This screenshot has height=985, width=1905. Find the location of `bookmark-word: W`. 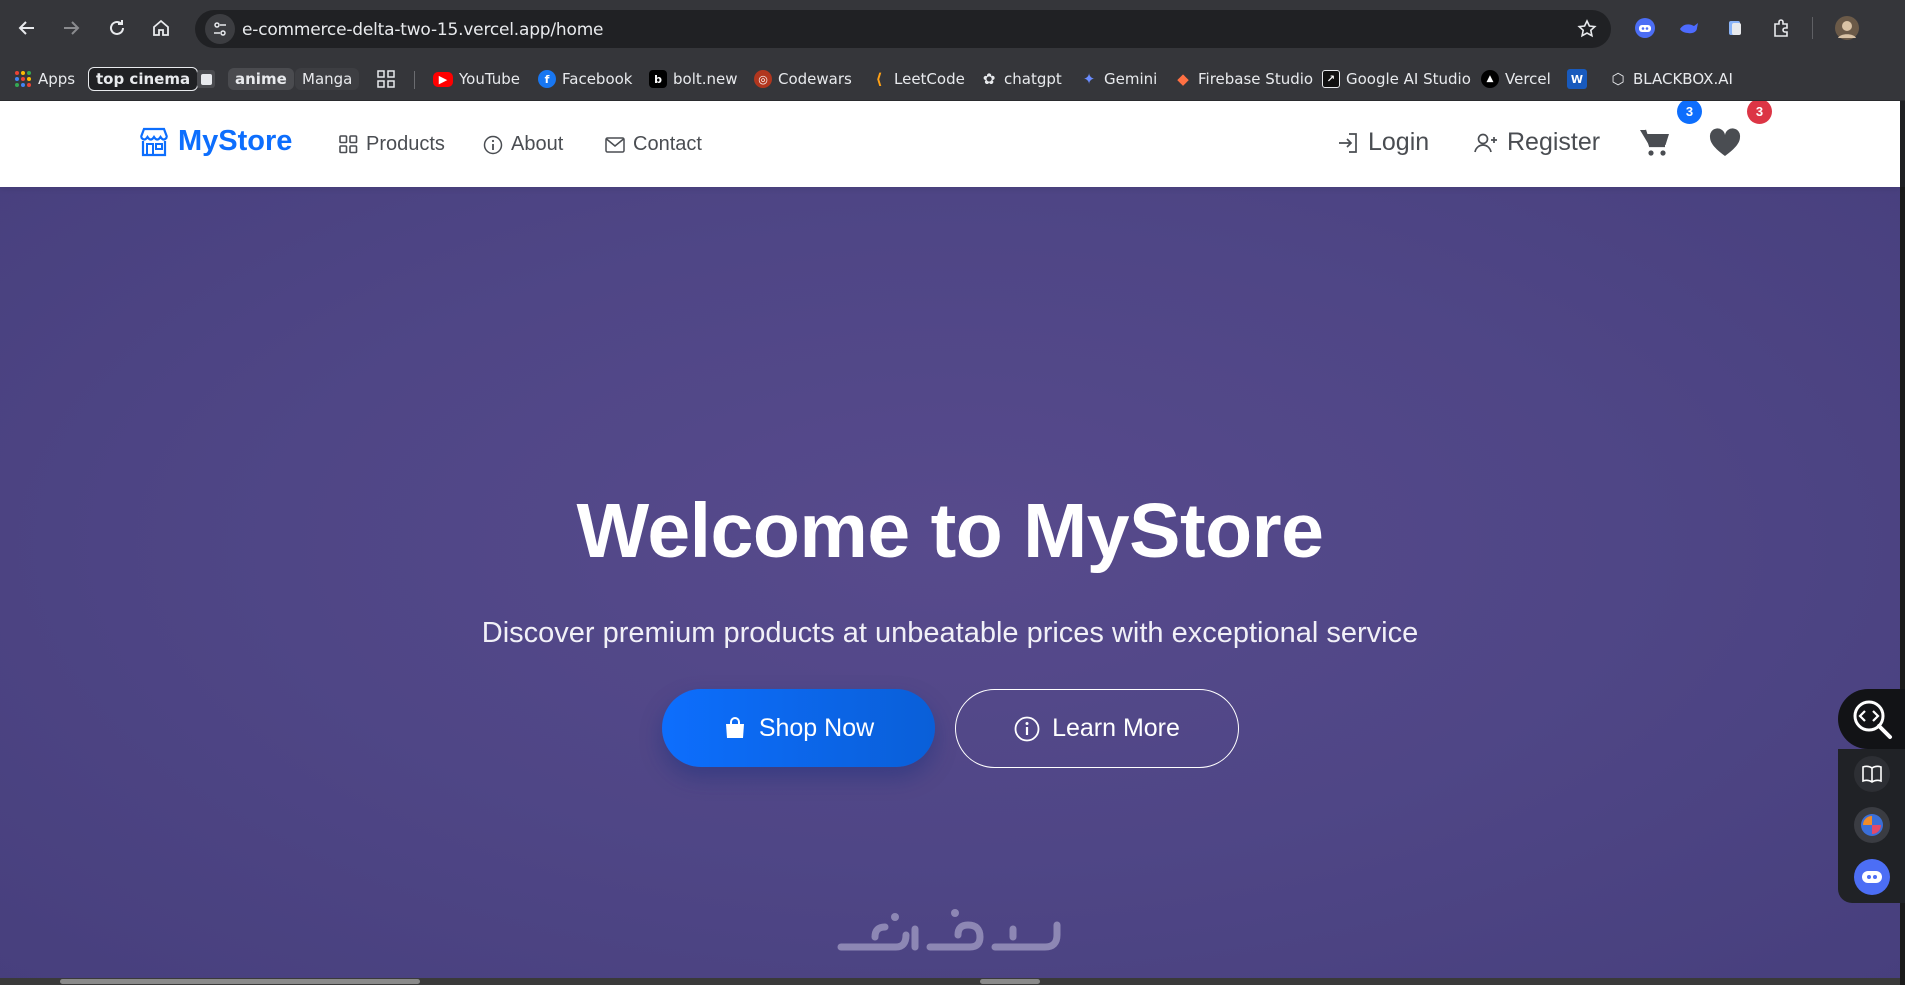

bookmark-word: W is located at coordinates (1577, 79).